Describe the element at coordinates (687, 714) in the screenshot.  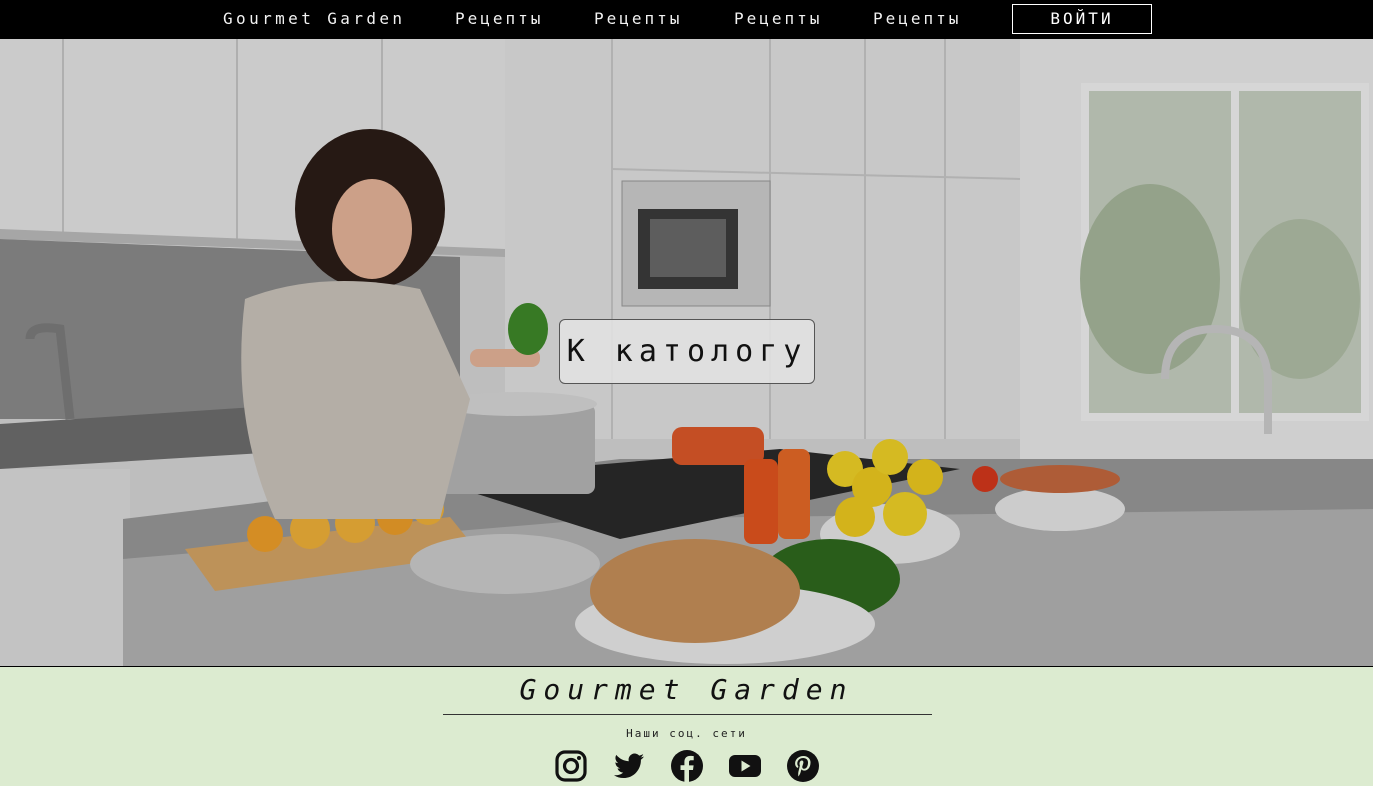
I see `footer-divider` at that location.